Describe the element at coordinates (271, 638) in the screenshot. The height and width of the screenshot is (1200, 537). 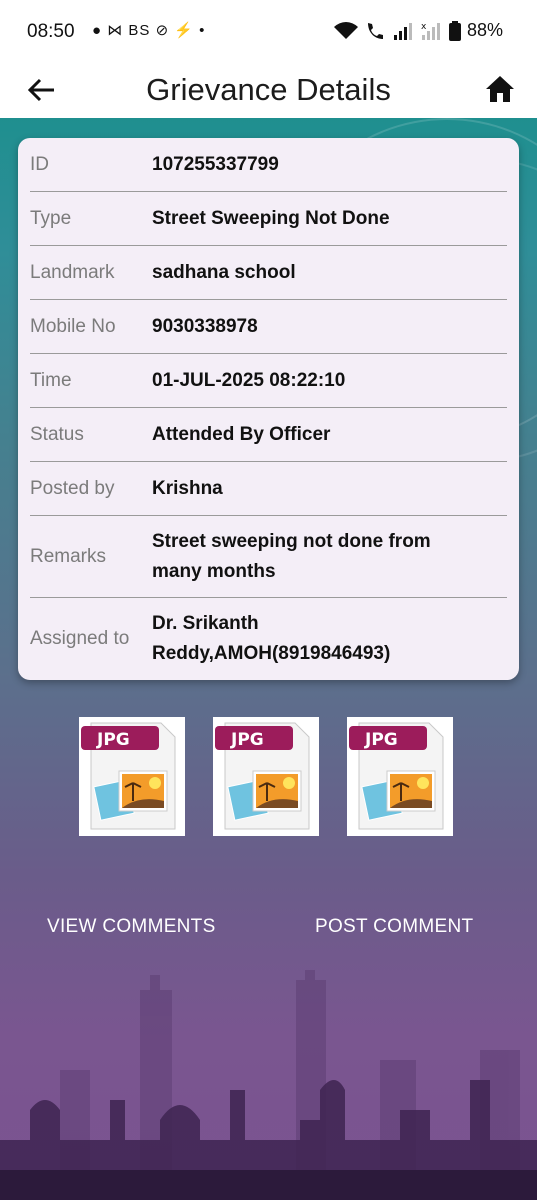
I see `detail-value: Dr. Srikanth Reddy,AMOH(8919846493)` at that location.